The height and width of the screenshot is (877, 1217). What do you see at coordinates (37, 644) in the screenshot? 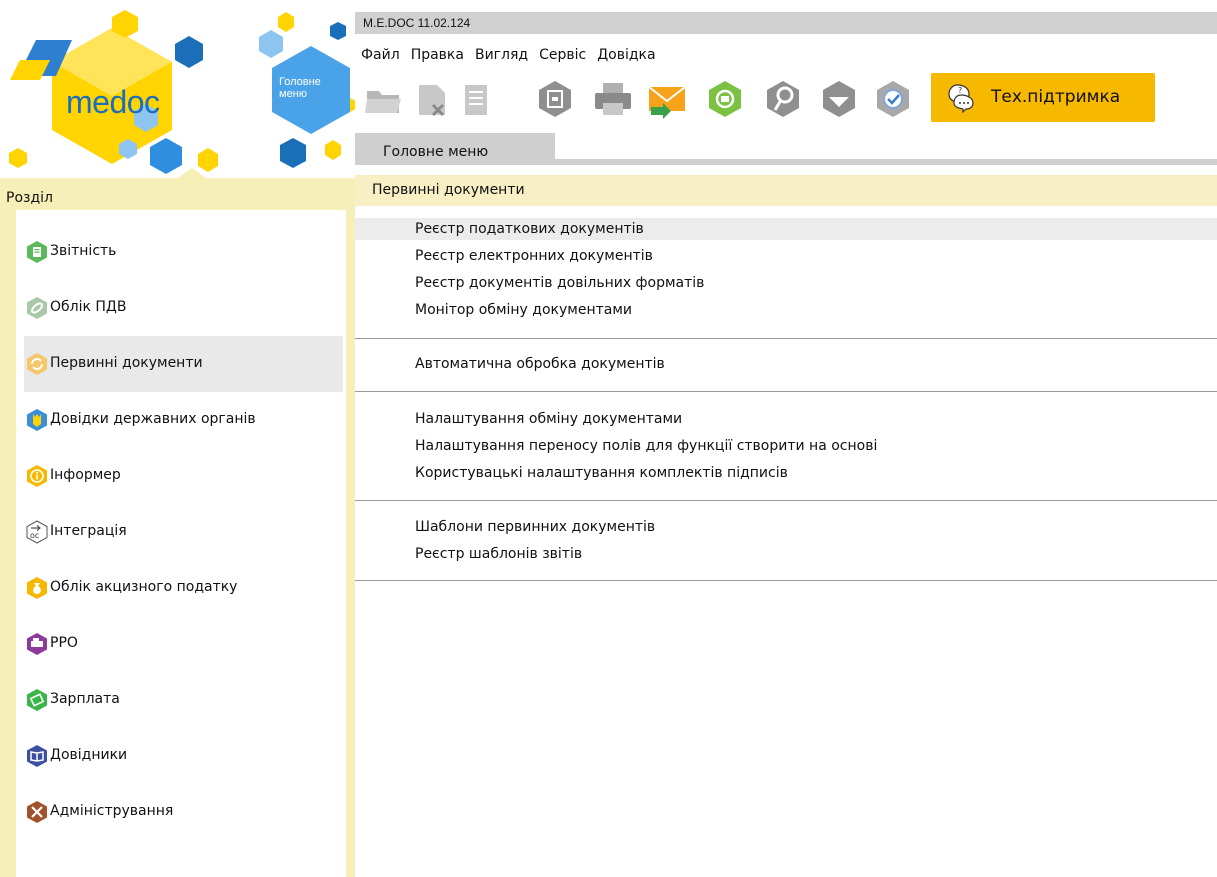
I see `cash-register-icon` at bounding box center [37, 644].